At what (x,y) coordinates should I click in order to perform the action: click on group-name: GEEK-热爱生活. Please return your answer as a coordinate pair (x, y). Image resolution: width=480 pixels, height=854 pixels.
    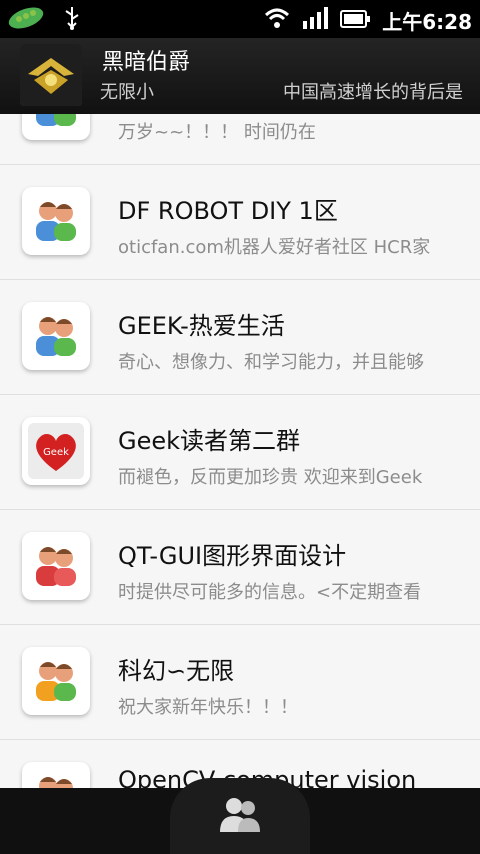
    Looking at the image, I should click on (201, 326).